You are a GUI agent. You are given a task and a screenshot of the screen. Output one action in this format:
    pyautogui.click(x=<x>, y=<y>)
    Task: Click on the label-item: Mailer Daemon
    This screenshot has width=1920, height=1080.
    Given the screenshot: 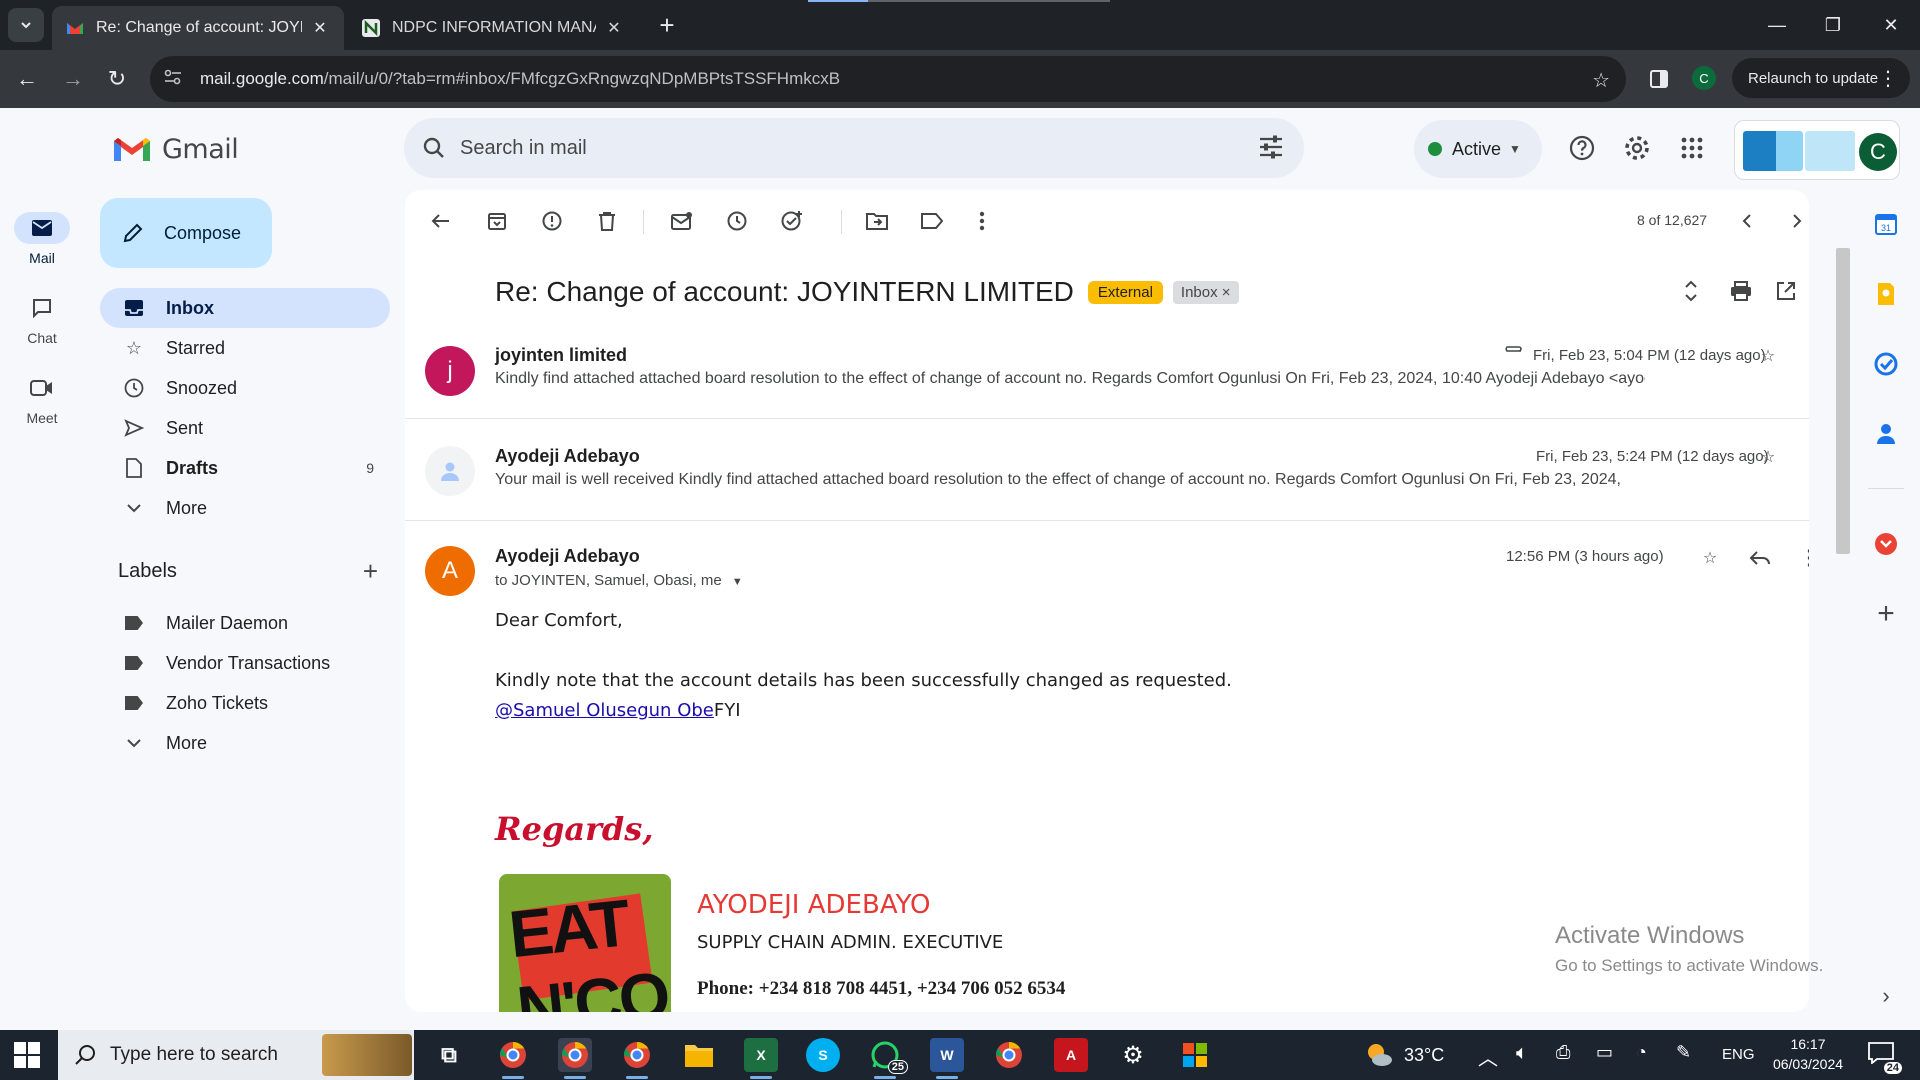 What is the action you would take?
    pyautogui.click(x=245, y=623)
    